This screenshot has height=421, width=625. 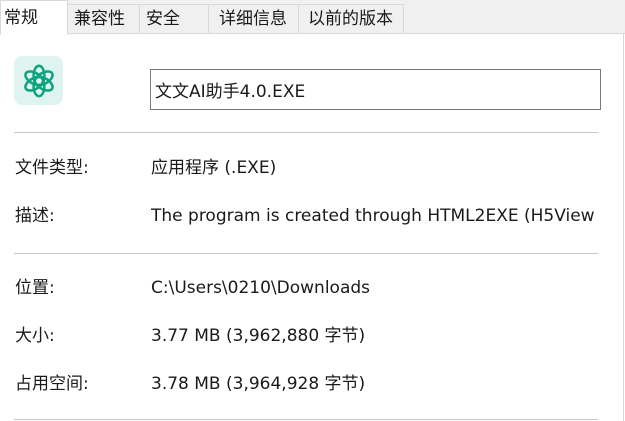 What do you see at coordinates (351, 18) in the screenshot?
I see `tab-previous-versions: 以前的版本` at bounding box center [351, 18].